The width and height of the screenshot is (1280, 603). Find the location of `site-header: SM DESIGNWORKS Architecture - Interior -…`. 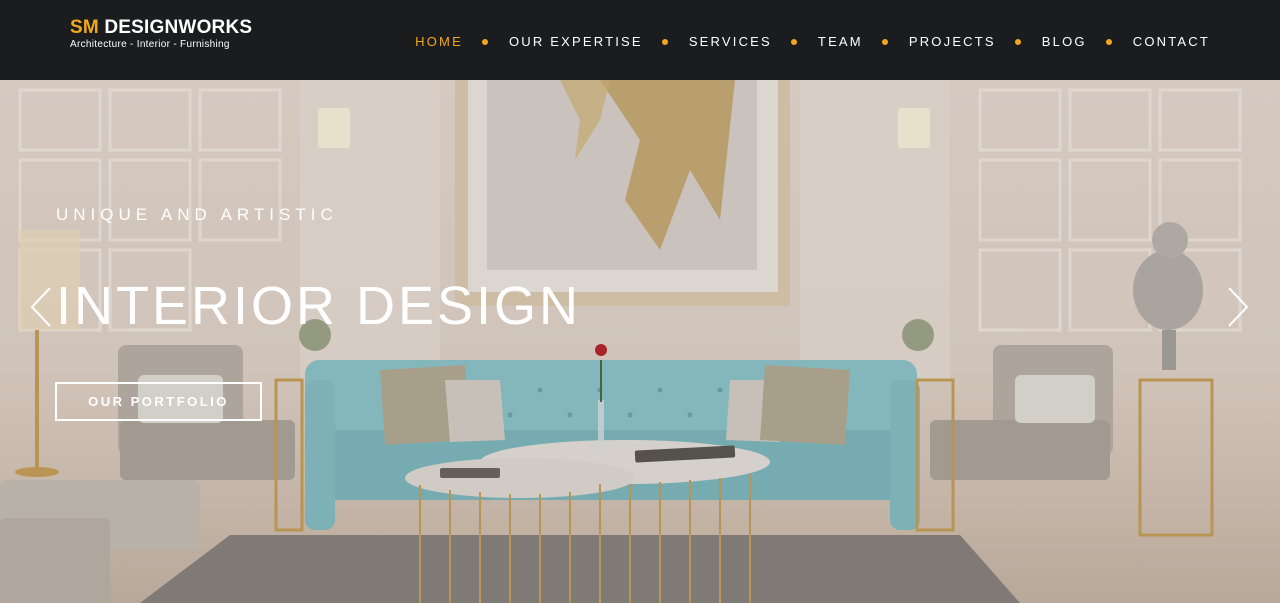

site-header: SM DESIGNWORKS Architecture - Interior -… is located at coordinates (640, 40).